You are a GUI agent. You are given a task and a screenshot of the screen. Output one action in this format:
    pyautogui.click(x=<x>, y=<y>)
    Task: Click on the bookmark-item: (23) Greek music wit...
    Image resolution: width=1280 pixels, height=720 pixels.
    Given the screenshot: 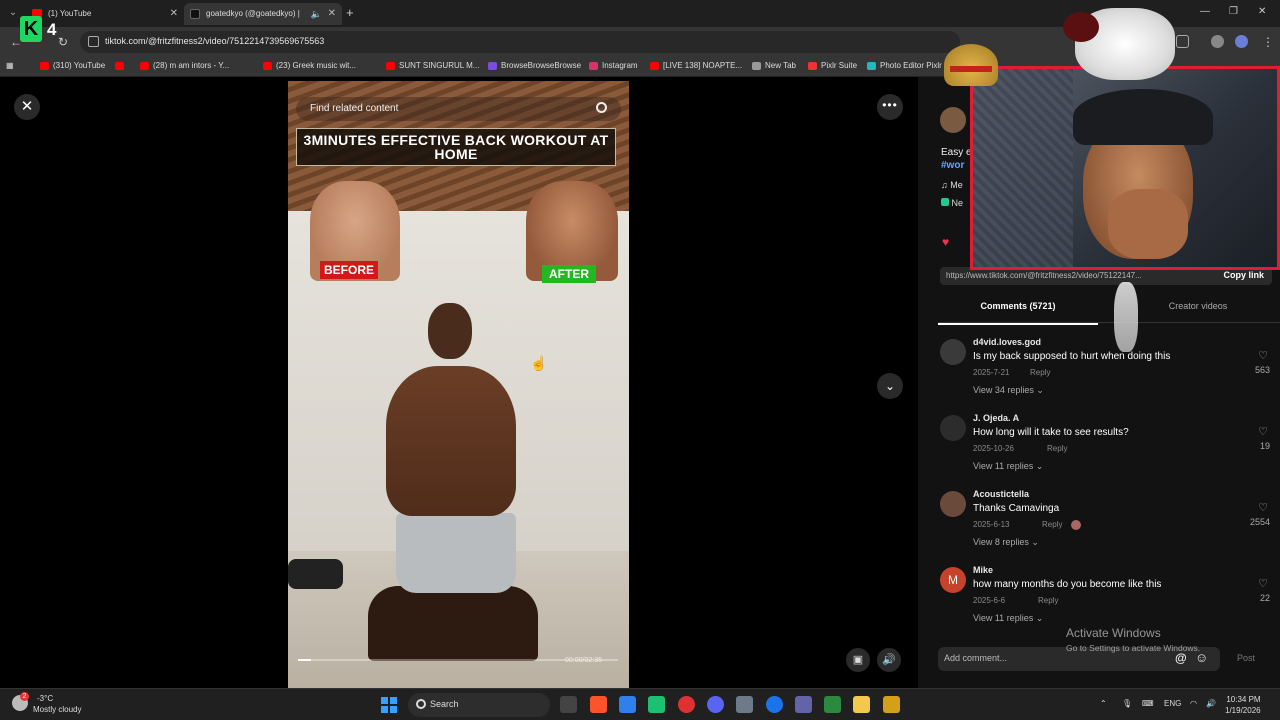 What is the action you would take?
    pyautogui.click(x=309, y=65)
    